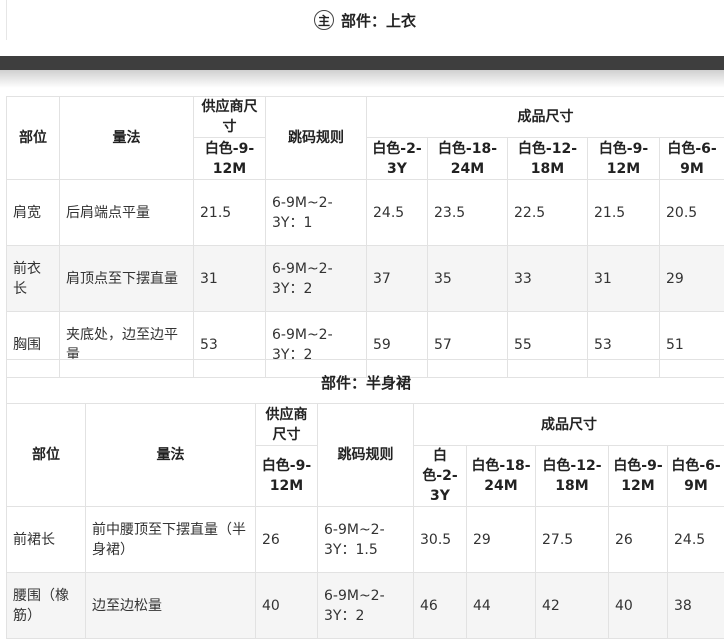 This screenshot has width=724, height=639. I want to click on cell-value: 31, so click(624, 279).